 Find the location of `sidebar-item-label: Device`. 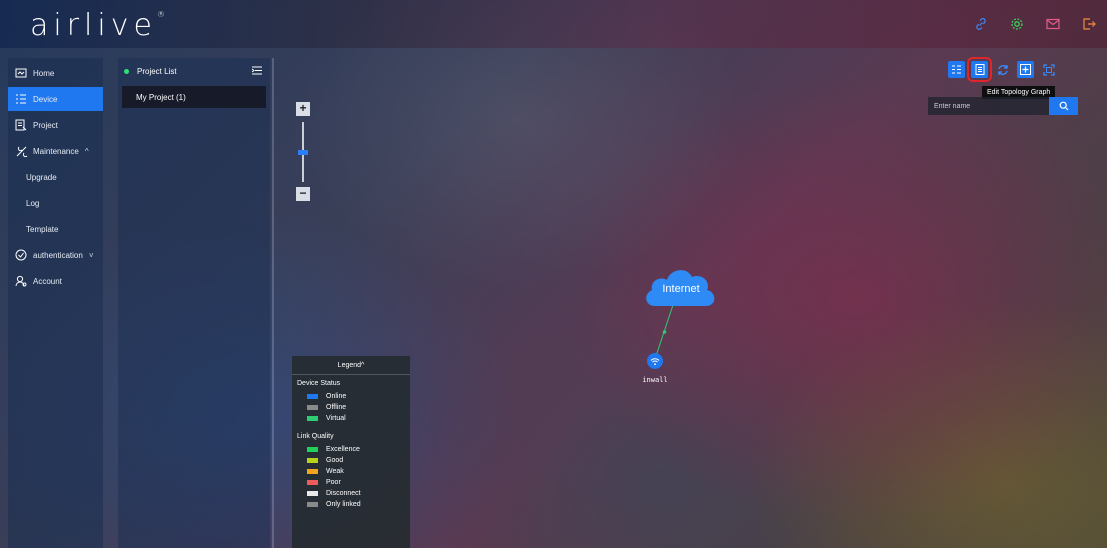

sidebar-item-label: Device is located at coordinates (45, 99).